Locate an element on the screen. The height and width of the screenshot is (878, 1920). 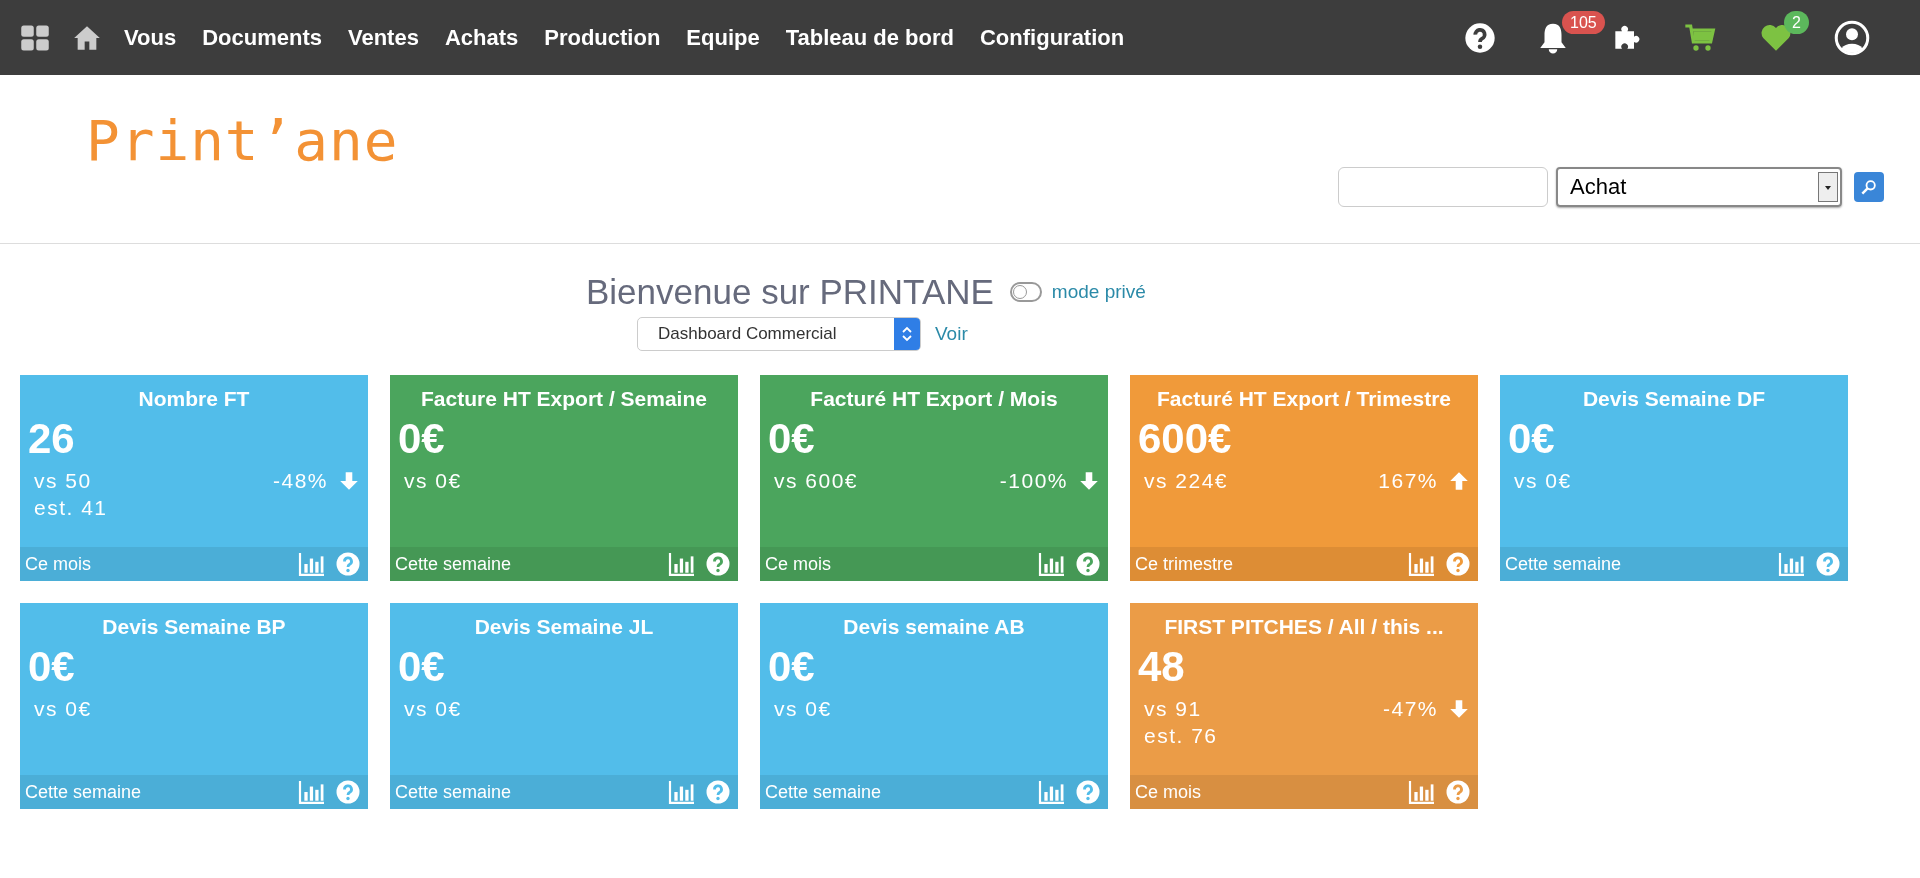
tile-title: Devis Semaine BP is located at coordinates (194, 627).